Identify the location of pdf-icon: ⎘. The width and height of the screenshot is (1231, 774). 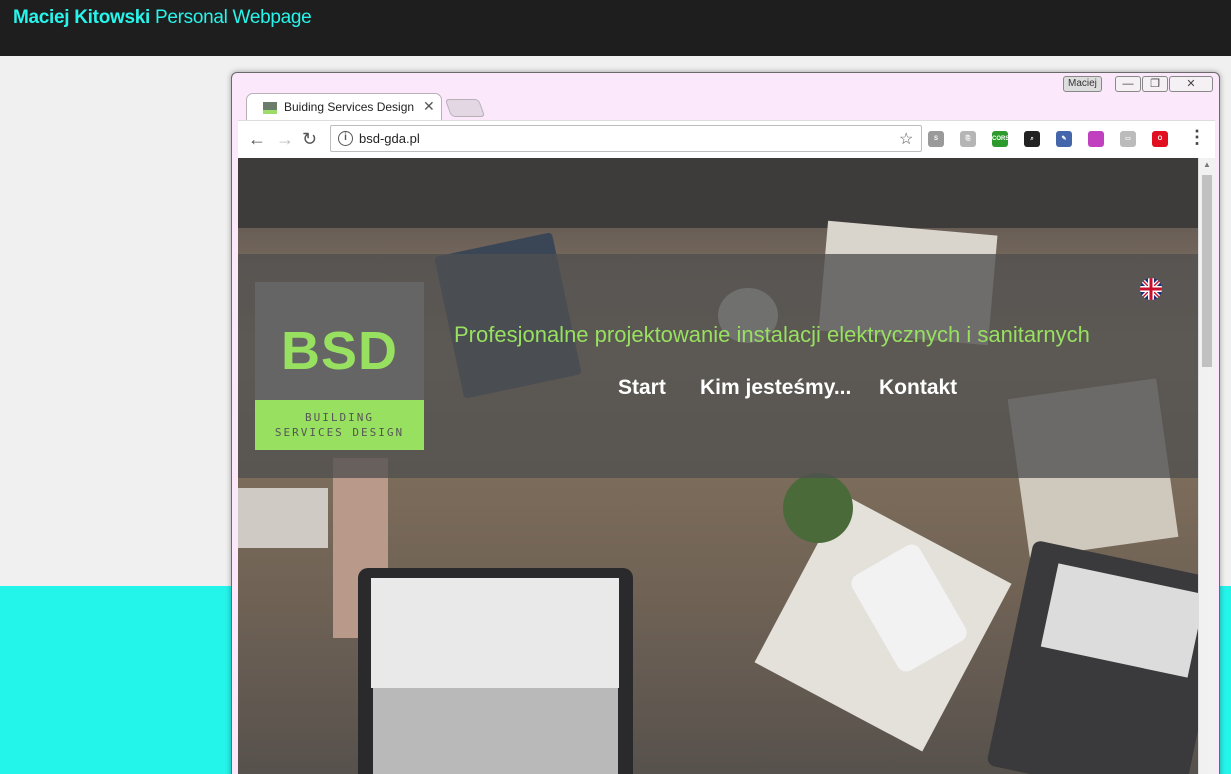
(968, 139).